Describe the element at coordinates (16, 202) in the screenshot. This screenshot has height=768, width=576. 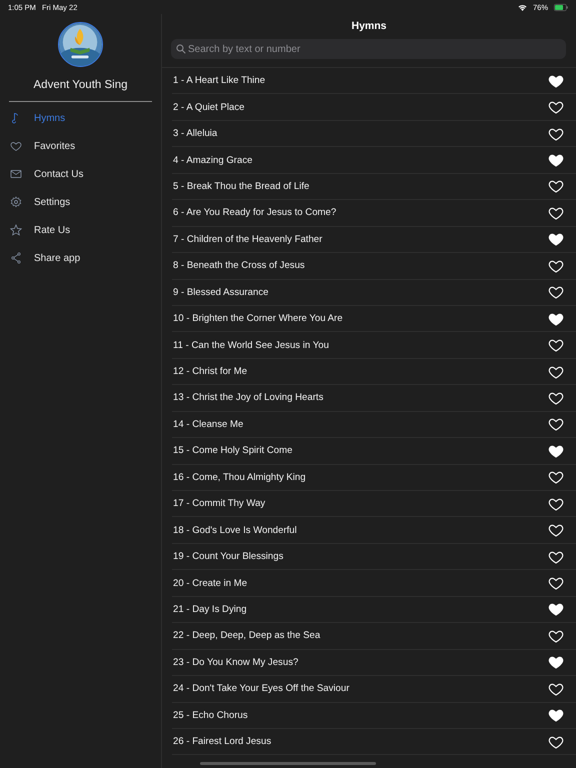
I see `settings-icon` at that location.